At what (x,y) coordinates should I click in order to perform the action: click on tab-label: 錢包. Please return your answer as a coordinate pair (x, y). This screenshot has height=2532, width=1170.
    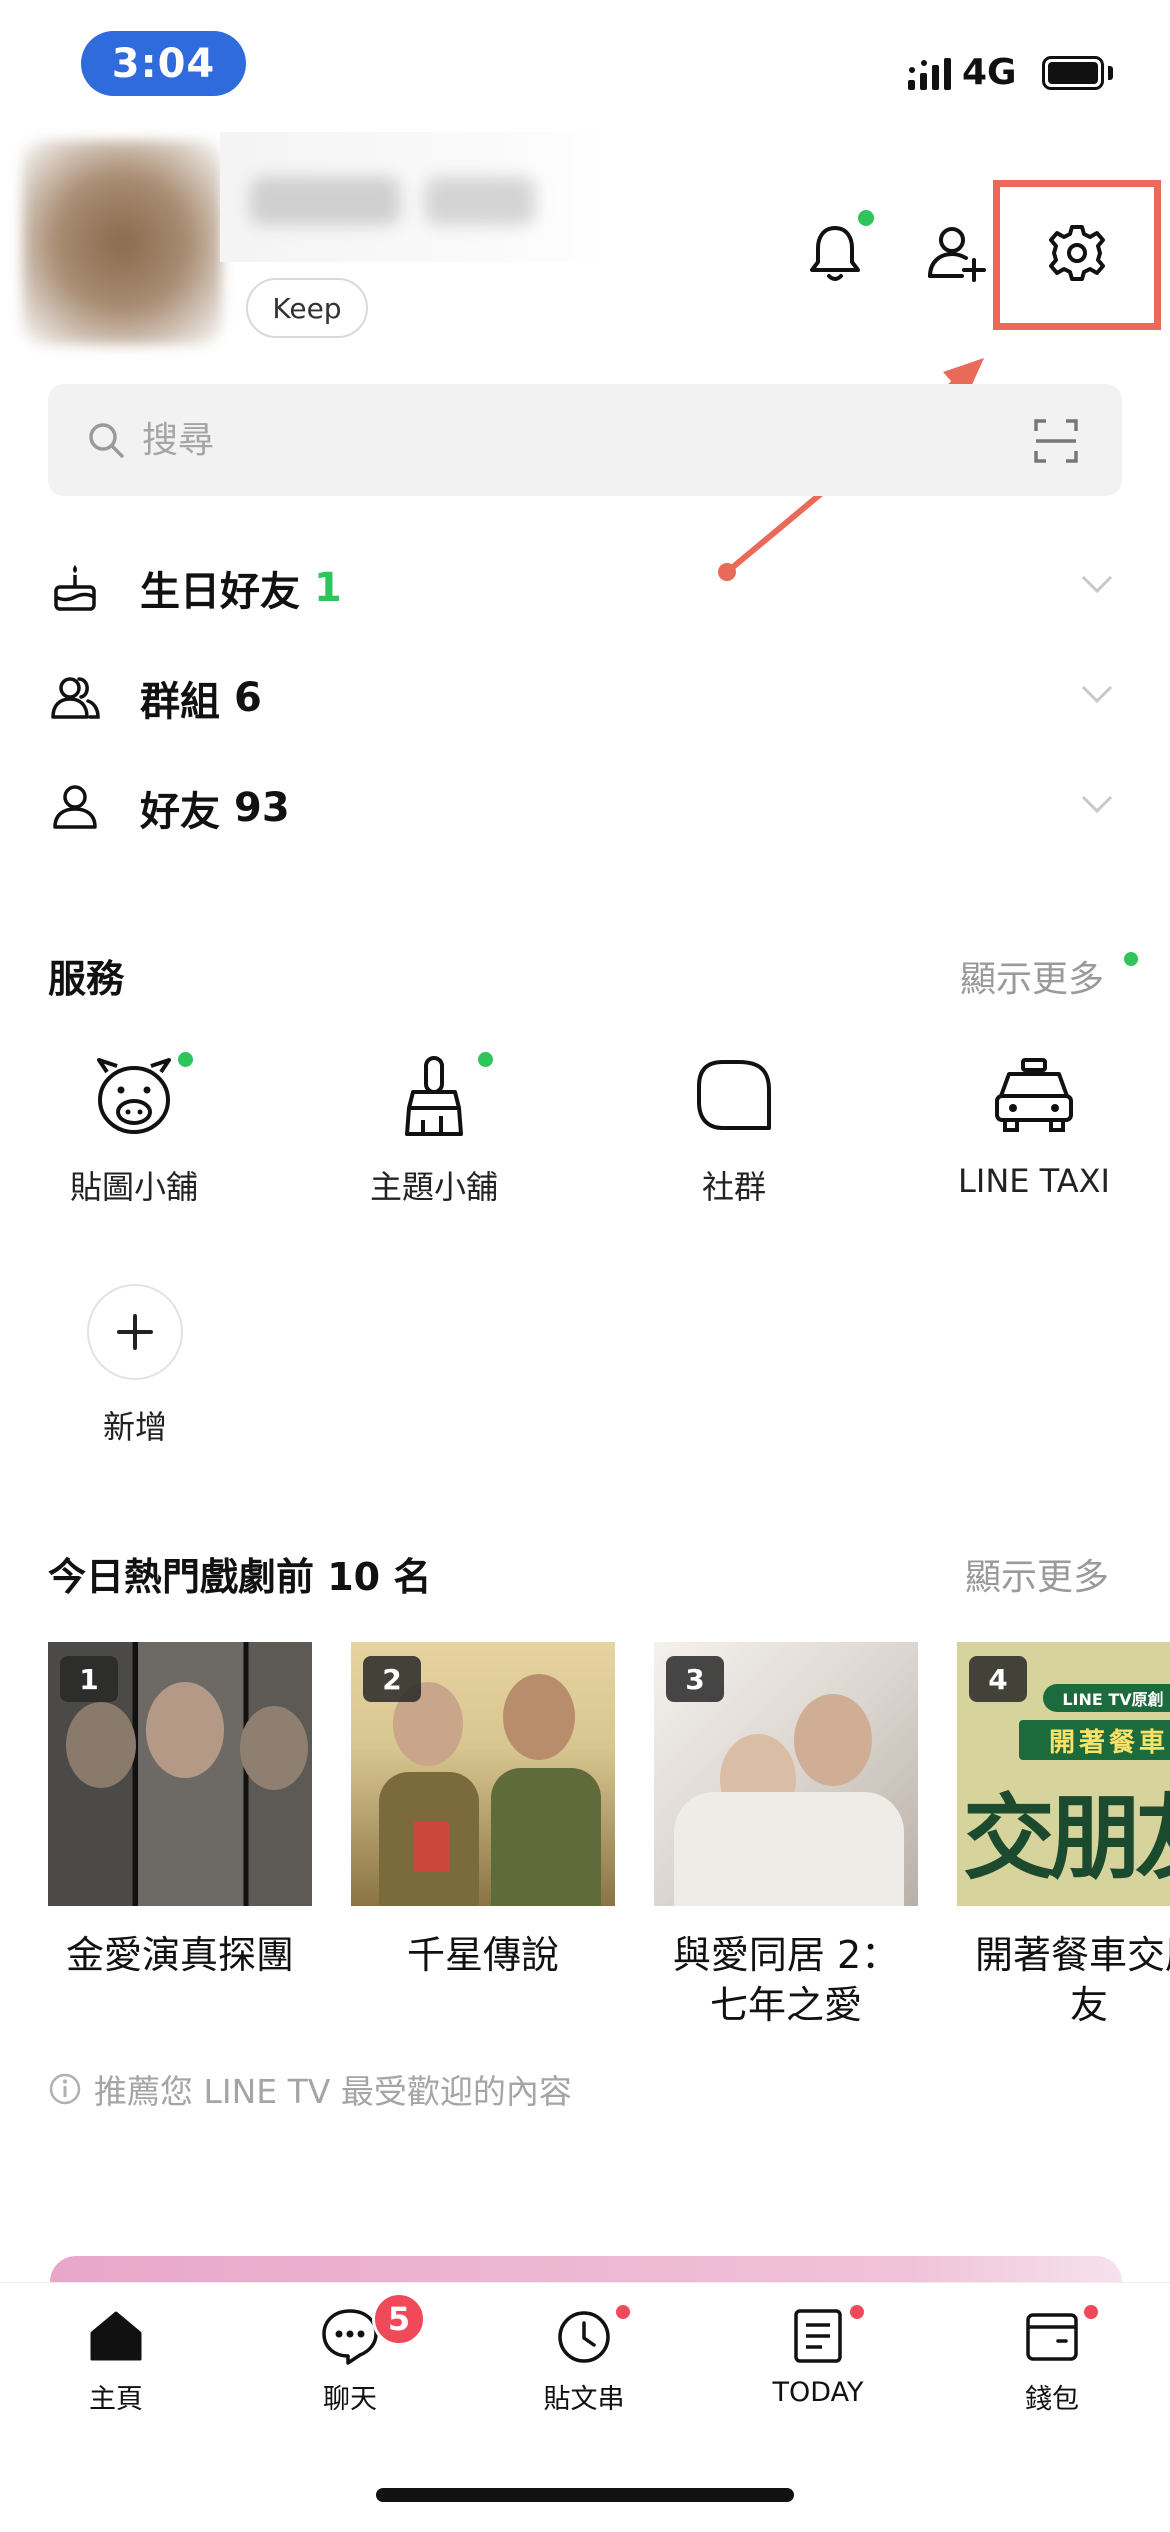
    Looking at the image, I should click on (1052, 2399).